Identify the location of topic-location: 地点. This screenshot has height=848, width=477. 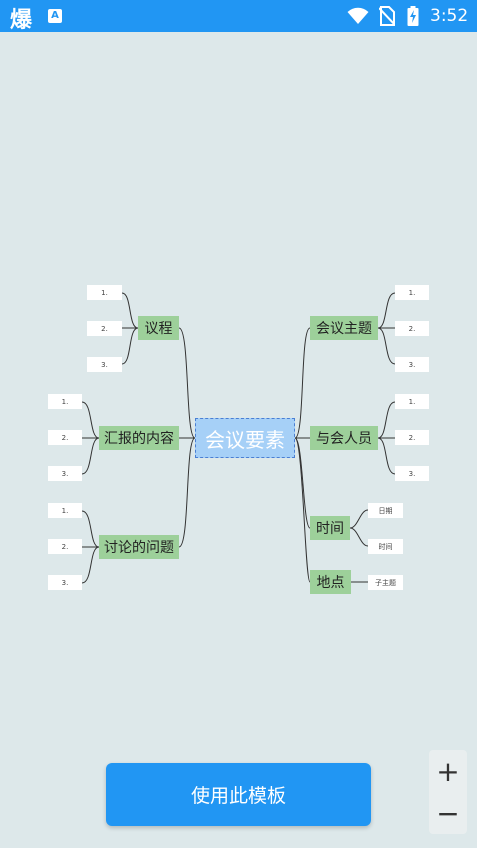
(330, 582).